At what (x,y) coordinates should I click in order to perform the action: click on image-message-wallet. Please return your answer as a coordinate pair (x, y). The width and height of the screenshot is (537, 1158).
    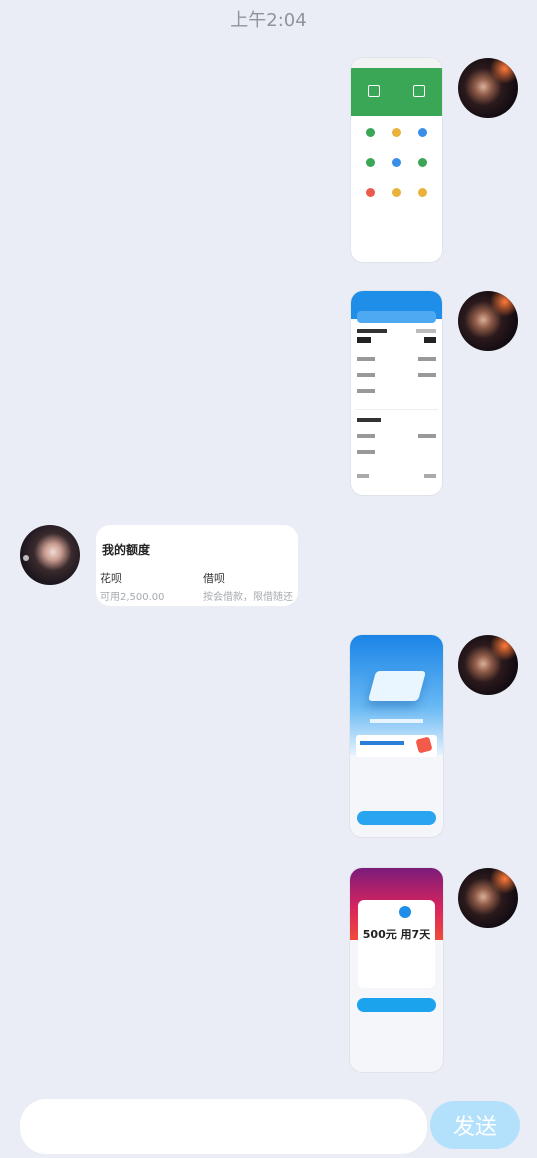
    Looking at the image, I should click on (396, 160).